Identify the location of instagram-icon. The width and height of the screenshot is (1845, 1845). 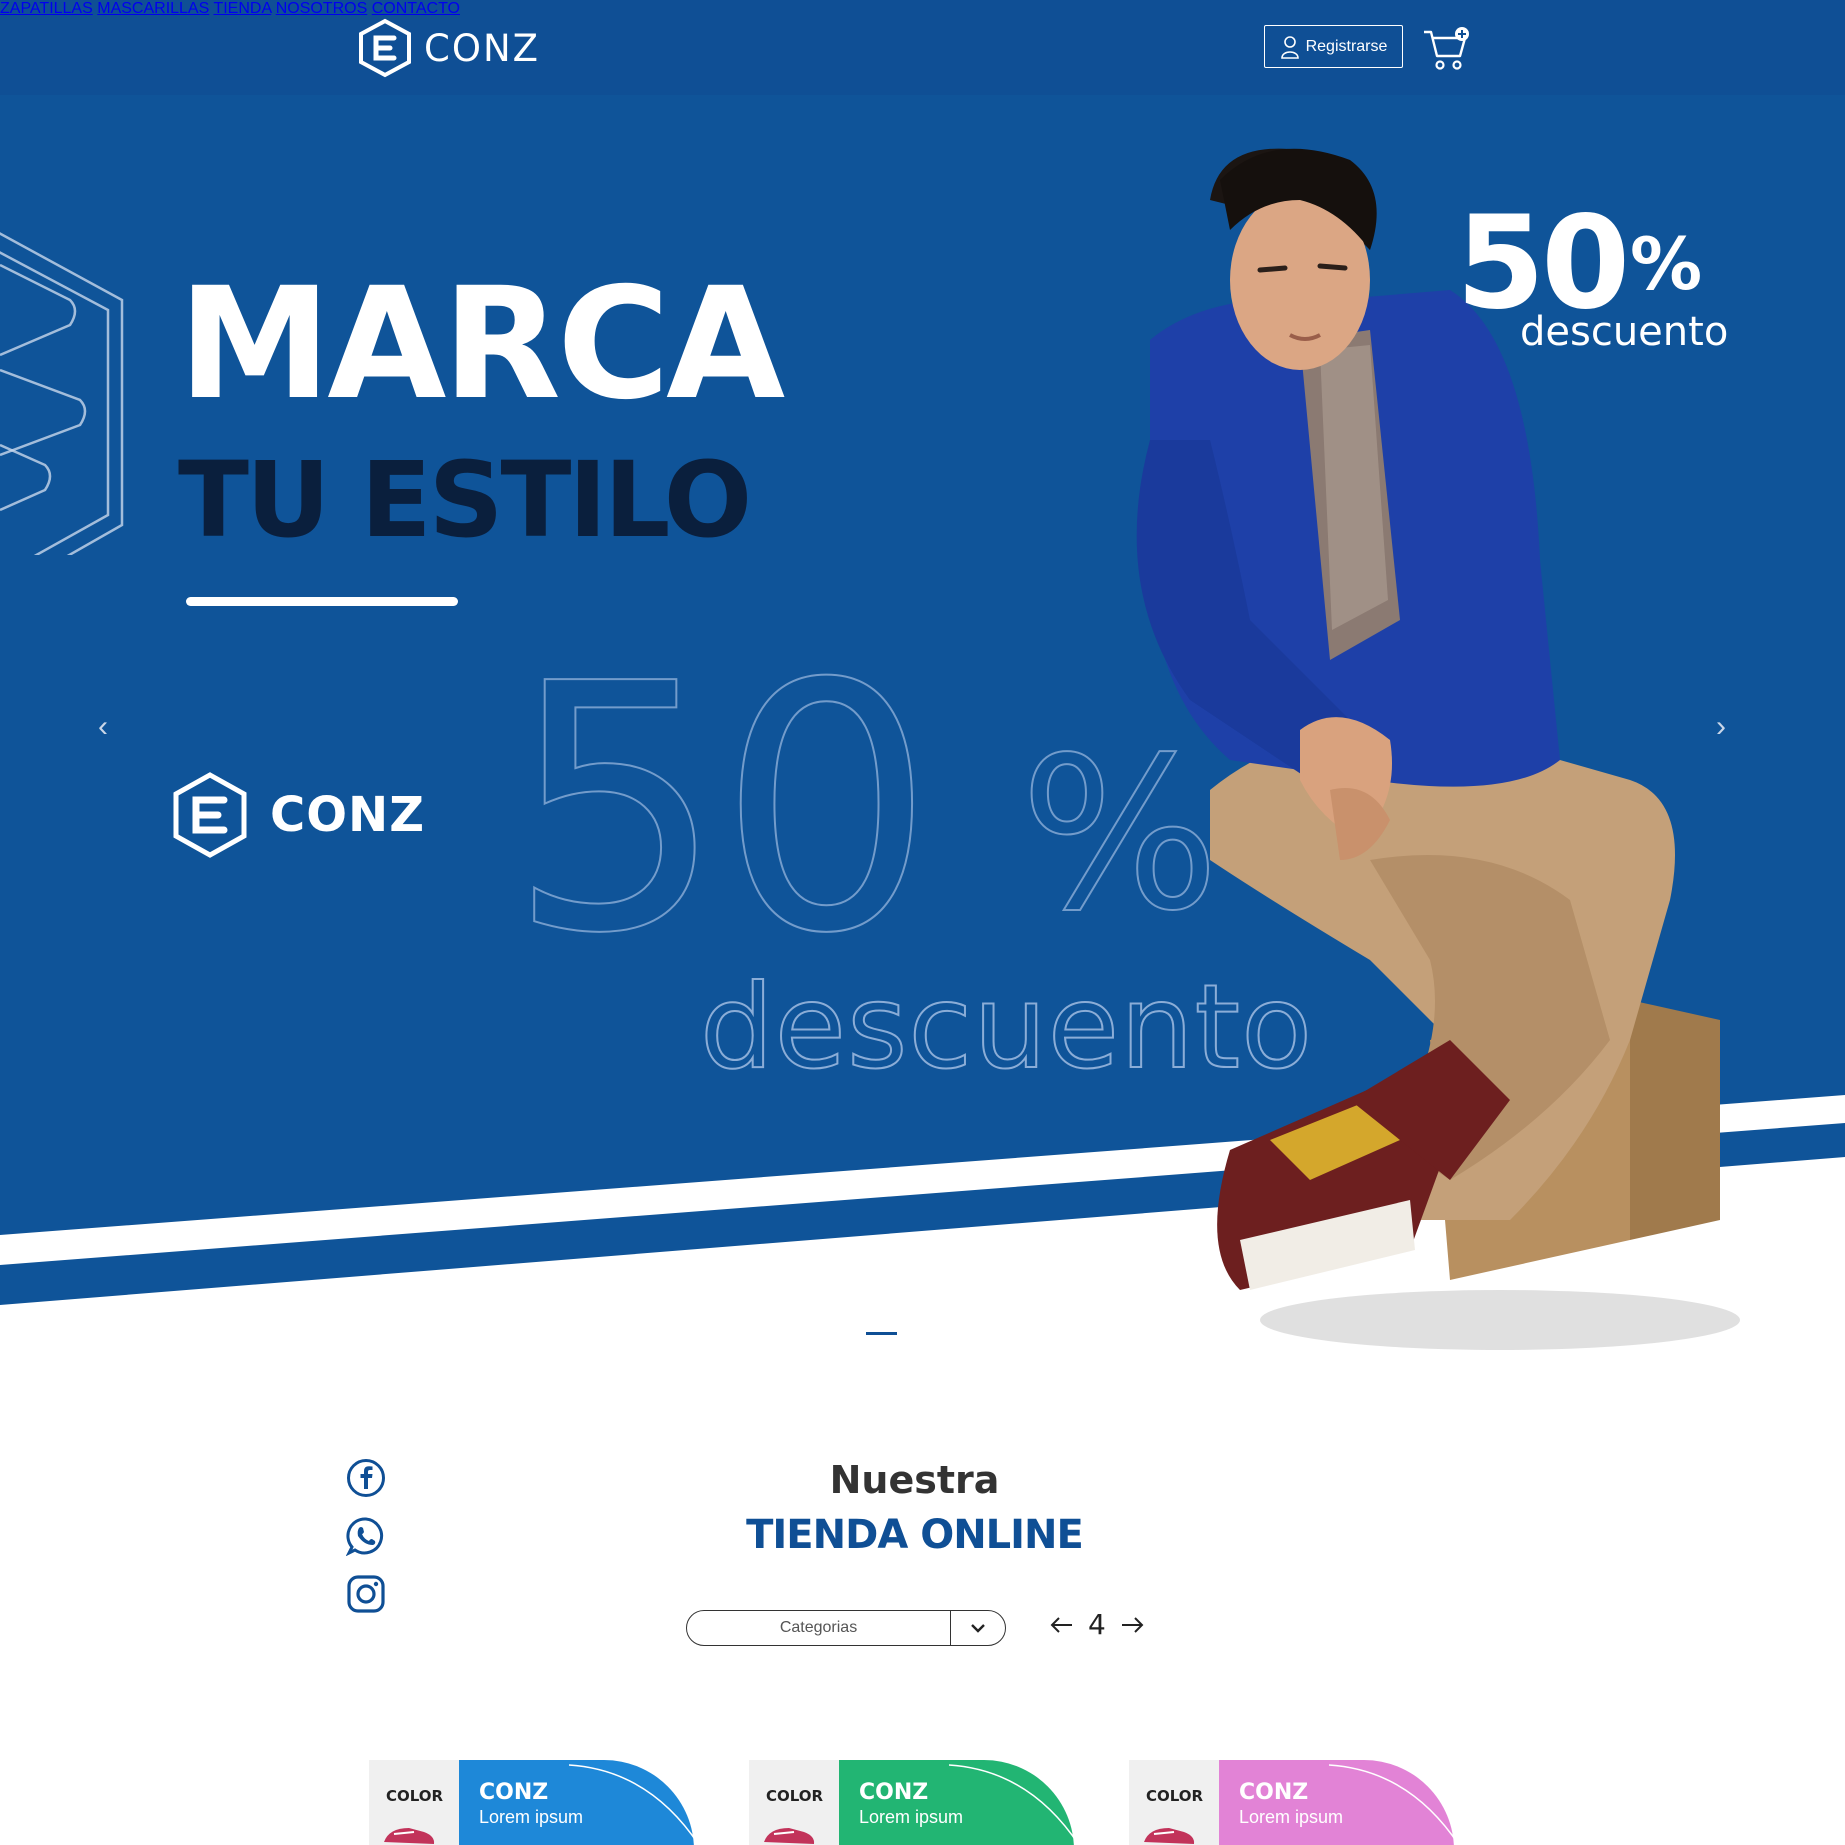
(366, 1594).